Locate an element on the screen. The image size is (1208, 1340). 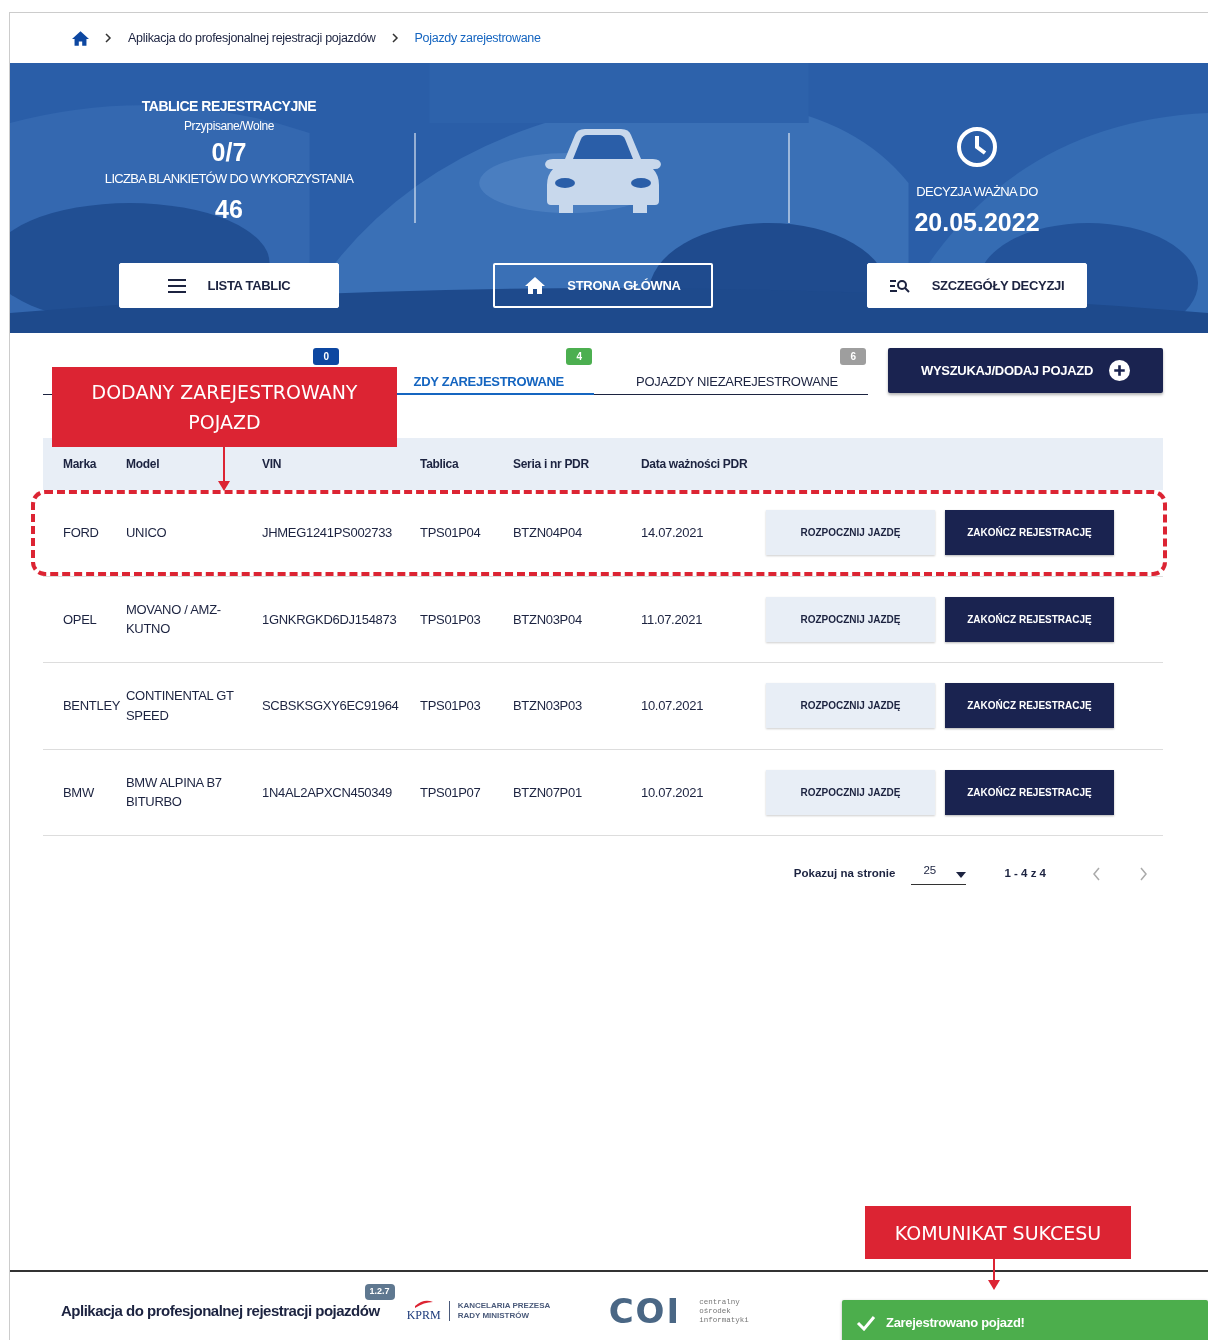
decision-label: DECYZJA WAŻNA DO is located at coordinates (977, 192).